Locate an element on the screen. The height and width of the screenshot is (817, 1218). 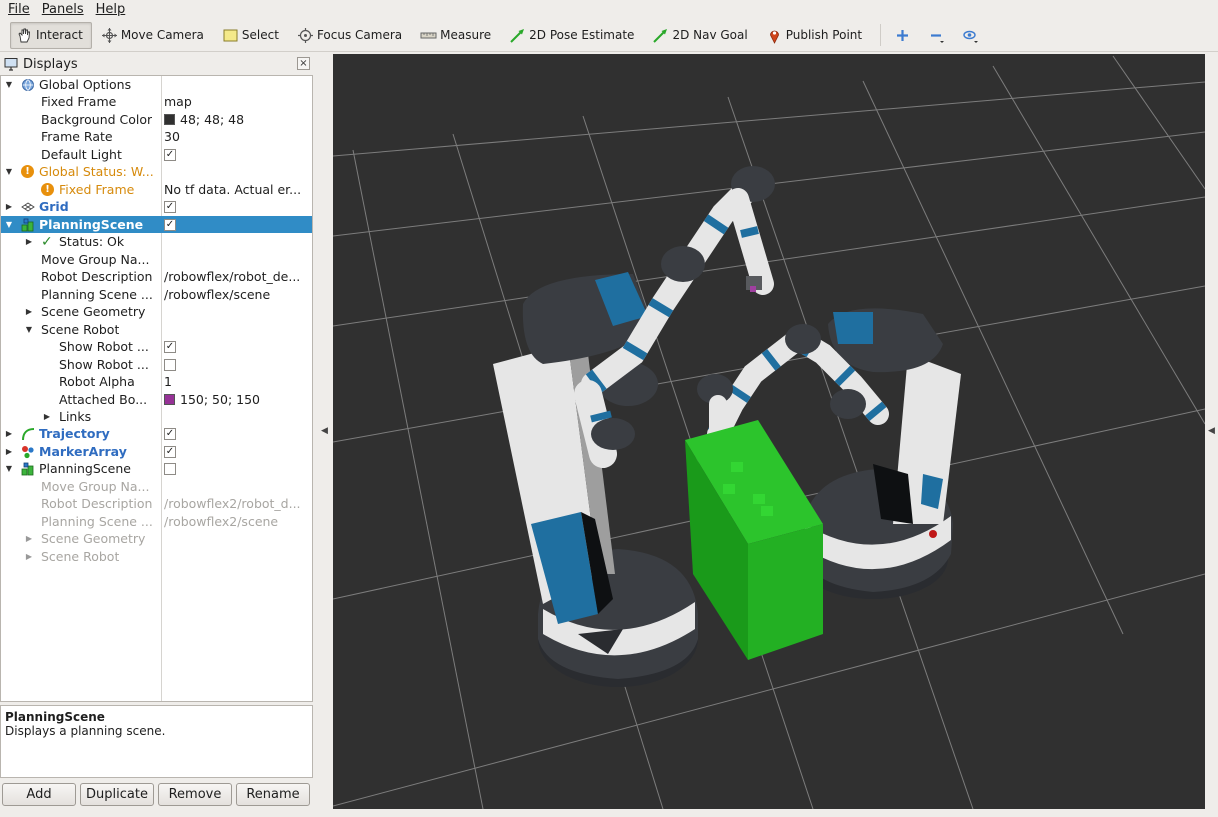
close-panel-button: × is located at coordinates (303, 63).